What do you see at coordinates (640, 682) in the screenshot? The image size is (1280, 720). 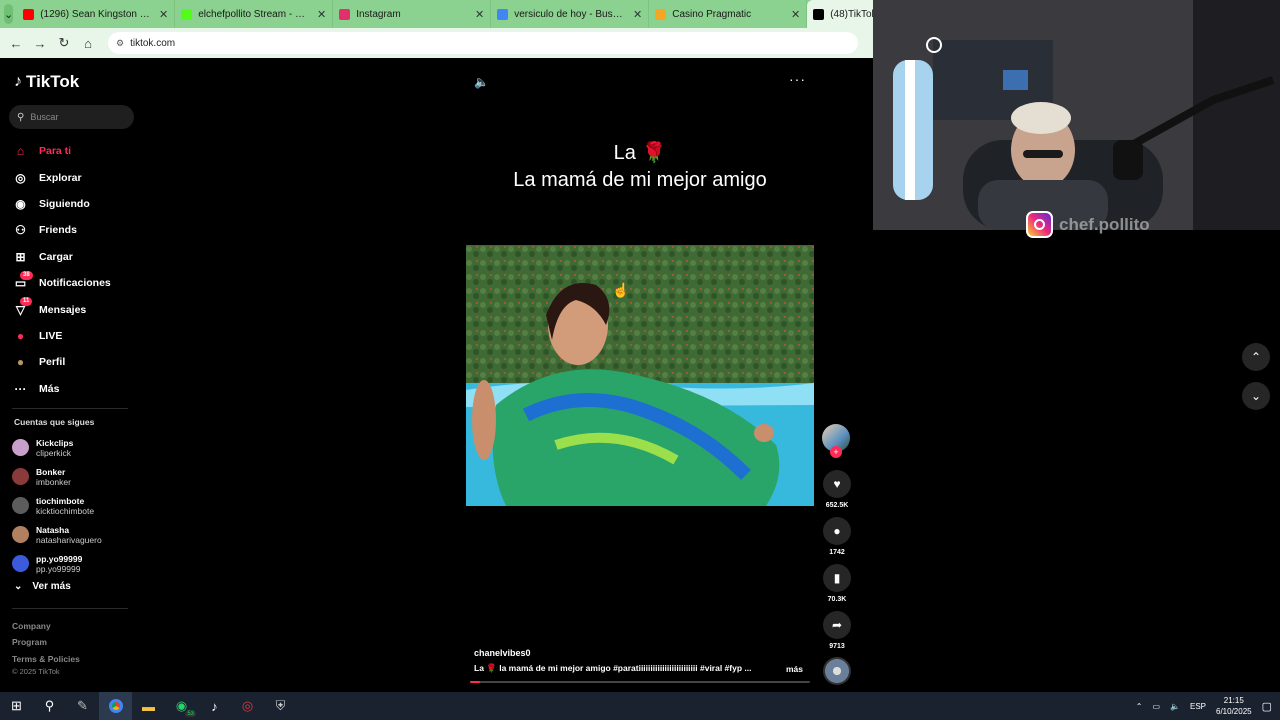 I see `video-progress-bar` at bounding box center [640, 682].